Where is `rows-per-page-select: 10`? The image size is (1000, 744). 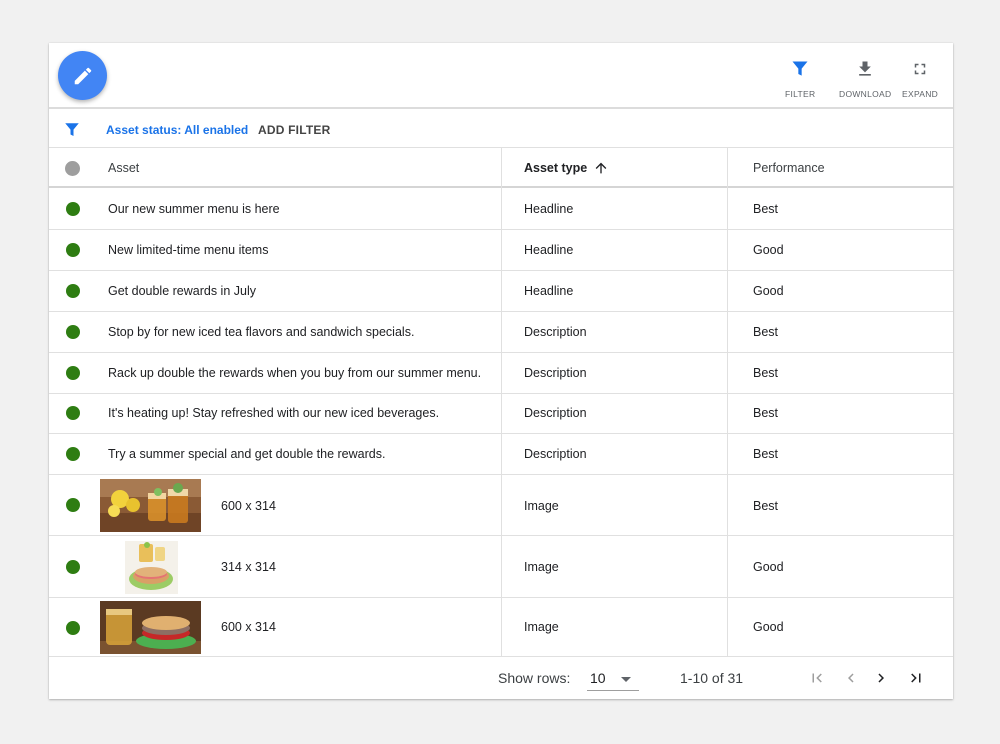 rows-per-page-select: 10 is located at coordinates (613, 680).